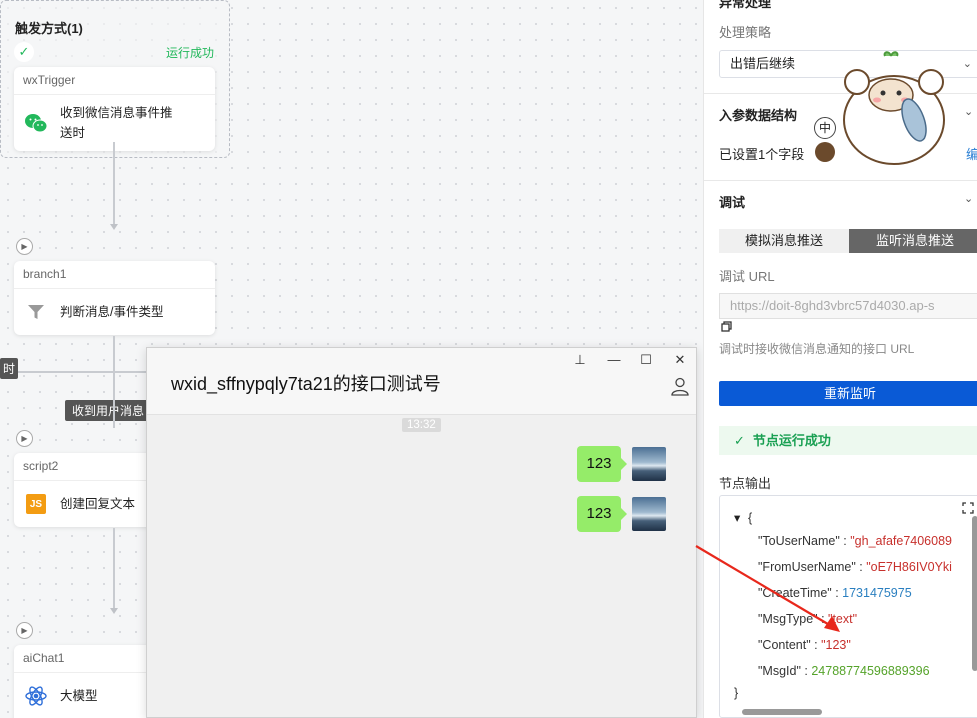 Image resolution: width=977 pixels, height=718 pixels. I want to click on node-success-text: 节点运行成功, so click(791, 440).